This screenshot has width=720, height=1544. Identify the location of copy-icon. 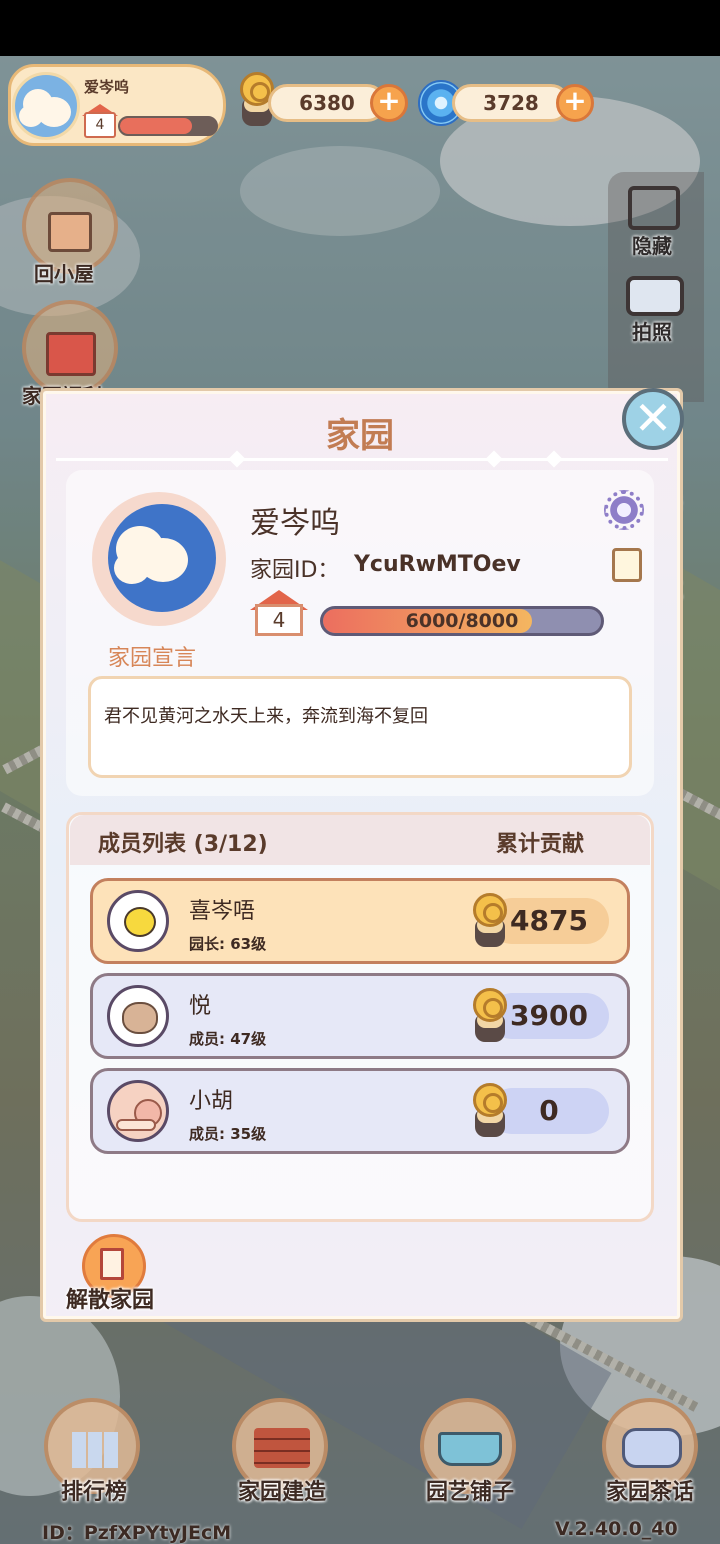
(624, 570).